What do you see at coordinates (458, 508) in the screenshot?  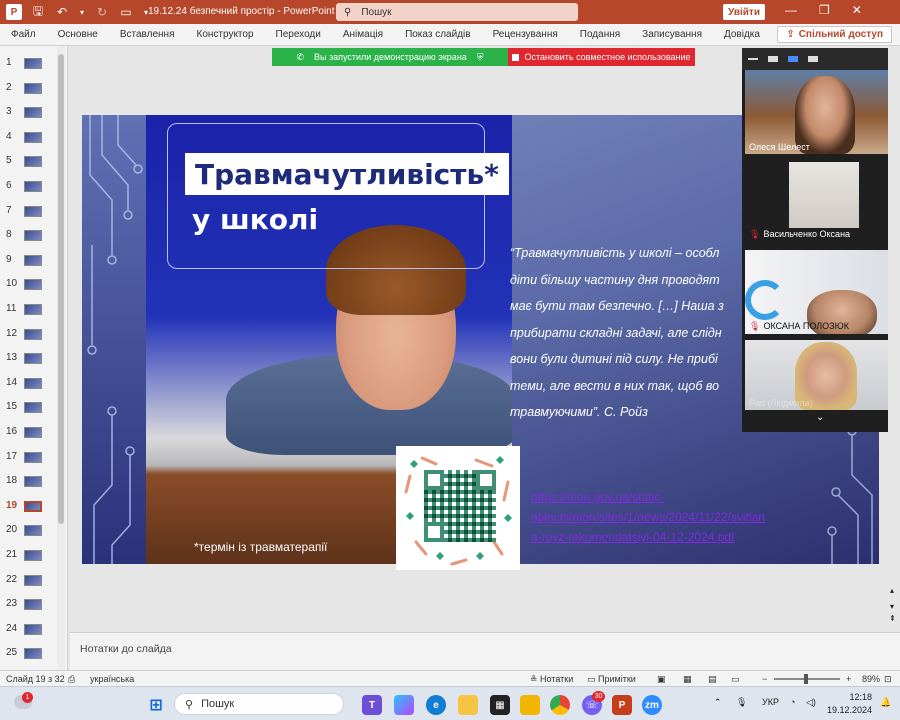 I see `qr-code-image` at bounding box center [458, 508].